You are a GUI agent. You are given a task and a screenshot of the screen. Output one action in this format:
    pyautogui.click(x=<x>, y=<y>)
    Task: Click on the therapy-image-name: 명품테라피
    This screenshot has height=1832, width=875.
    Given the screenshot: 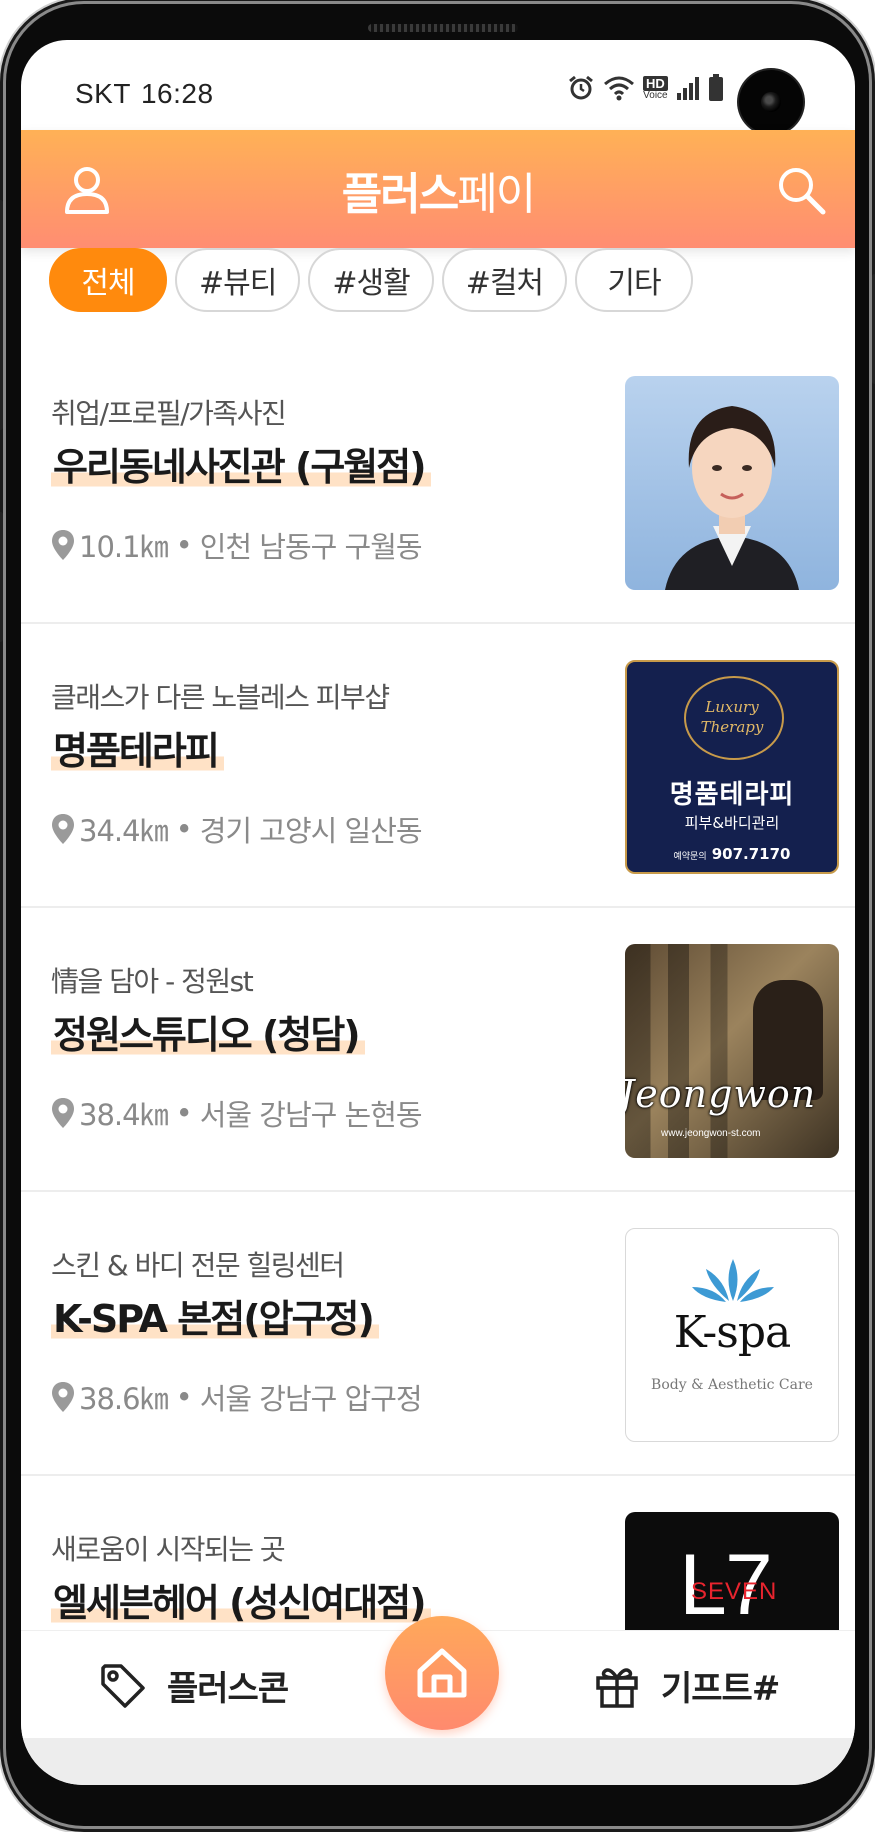 What is the action you would take?
    pyautogui.click(x=732, y=795)
    